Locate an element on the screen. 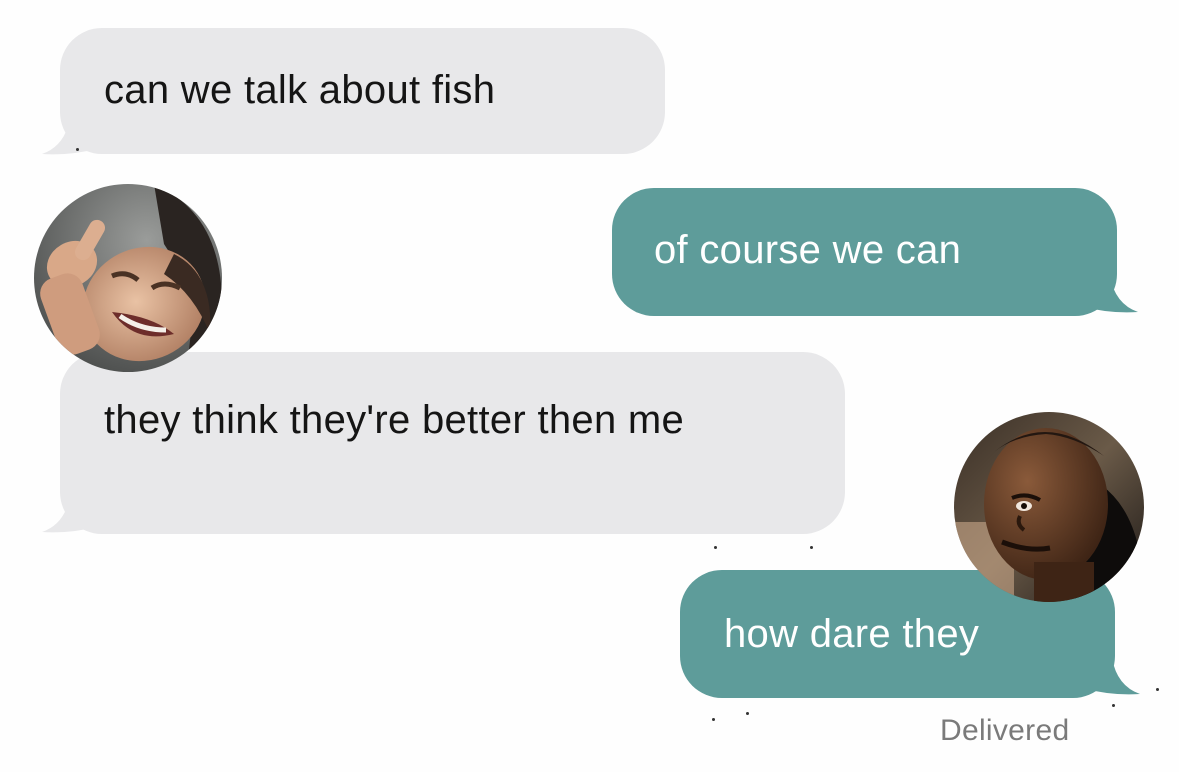  delivery-status: Delivered is located at coordinates (1005, 730).